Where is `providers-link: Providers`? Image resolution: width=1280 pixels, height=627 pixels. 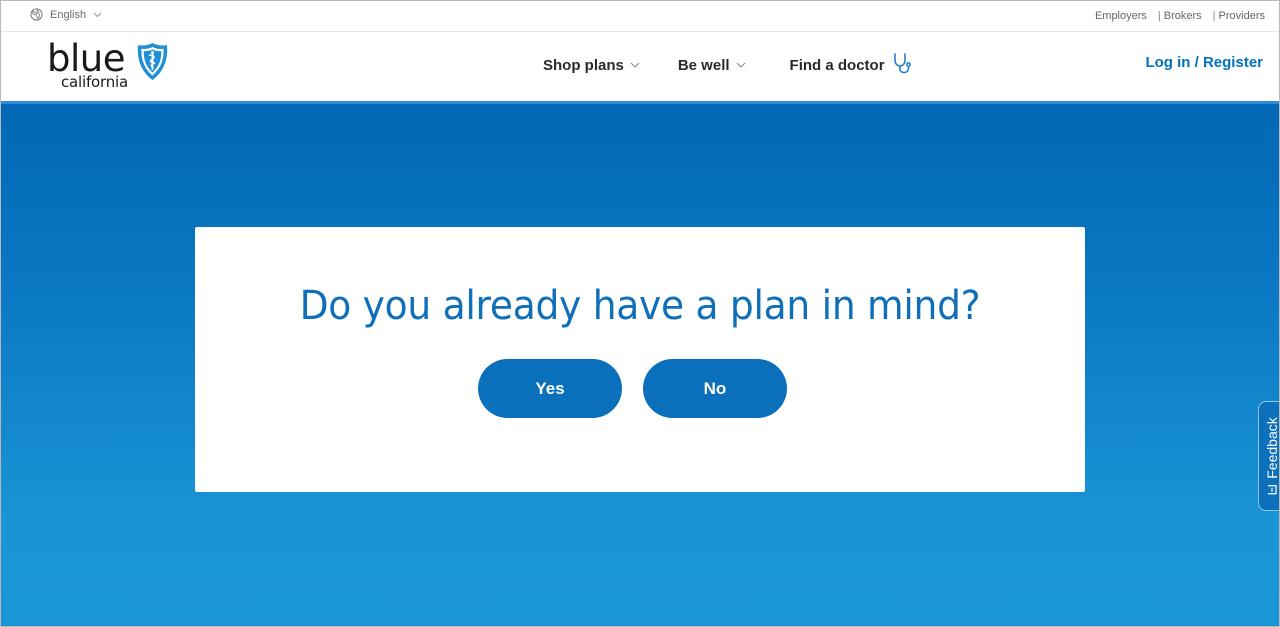 providers-link: Providers is located at coordinates (1242, 16).